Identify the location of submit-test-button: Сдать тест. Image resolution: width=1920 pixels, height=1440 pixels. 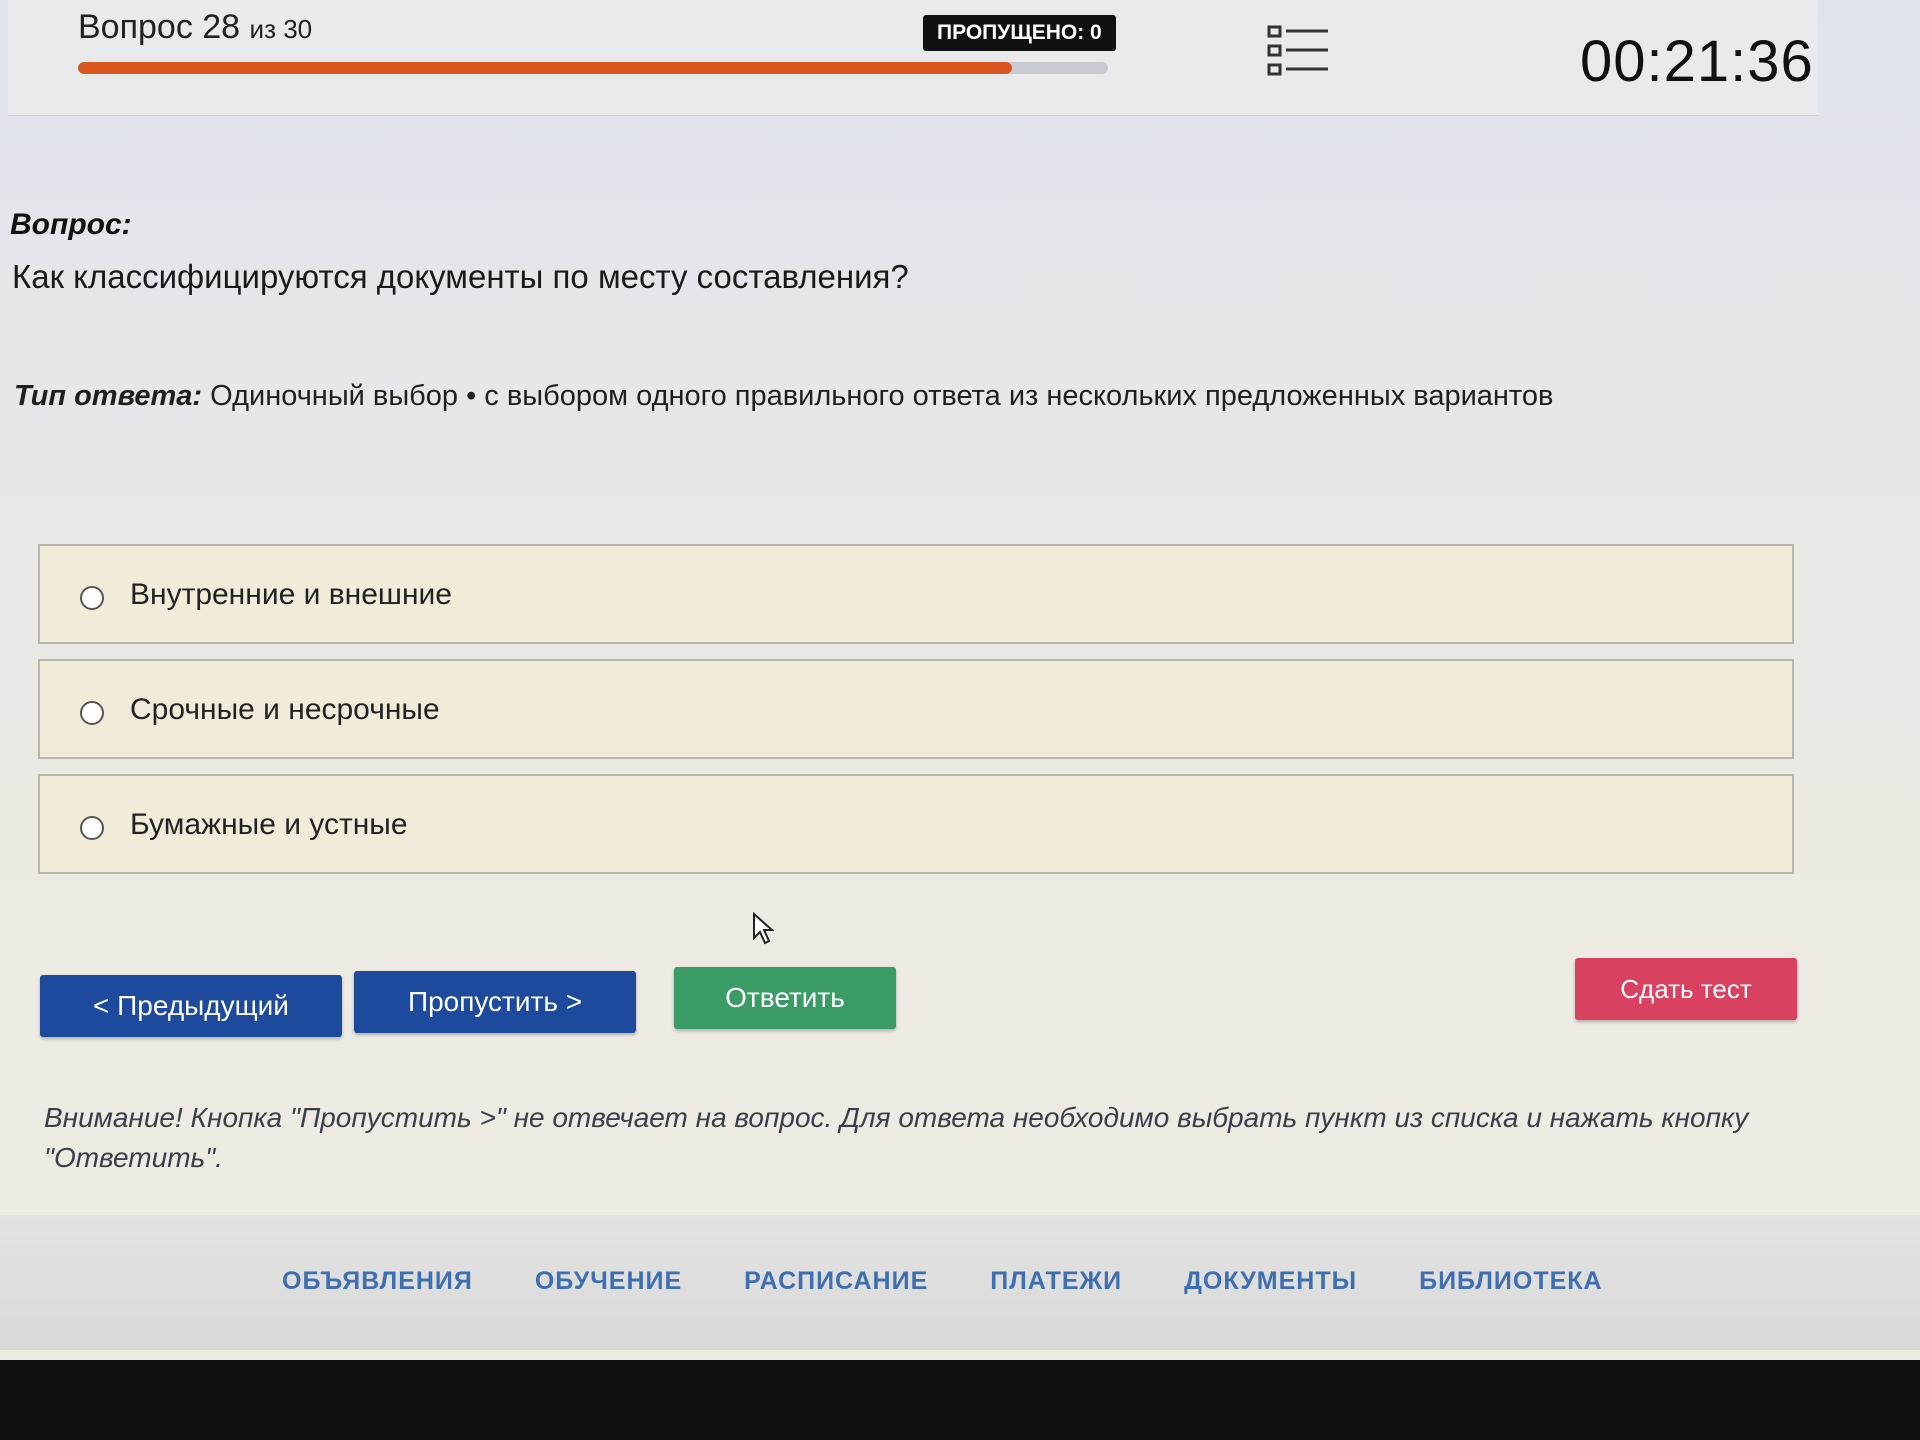
(1686, 989).